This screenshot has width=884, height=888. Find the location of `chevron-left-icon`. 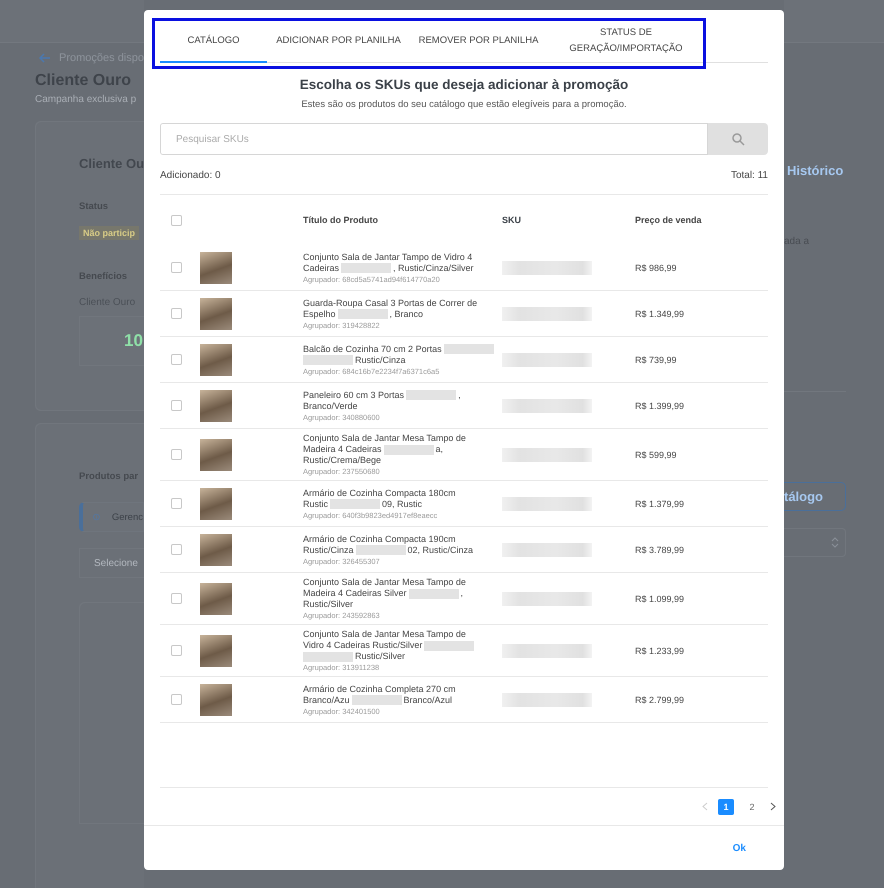

chevron-left-icon is located at coordinates (705, 806).